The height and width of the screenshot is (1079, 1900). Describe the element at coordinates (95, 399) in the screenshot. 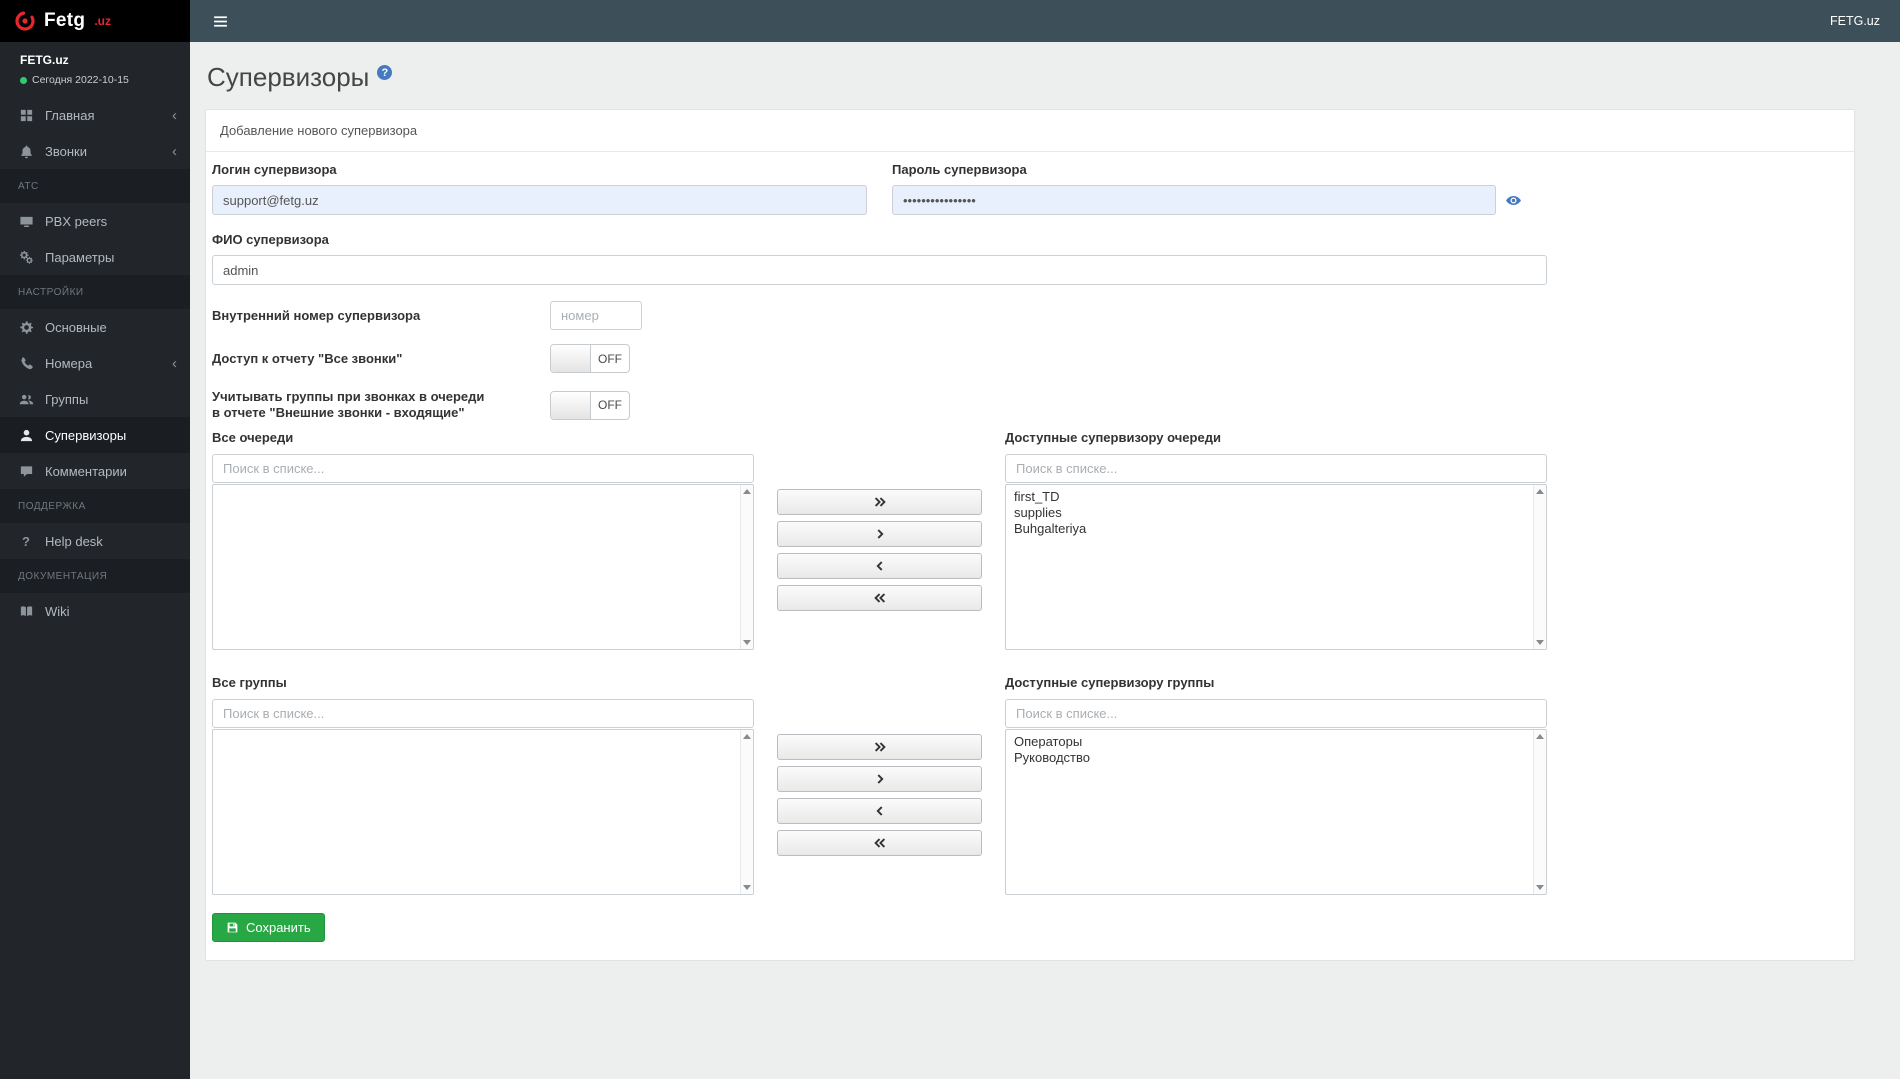

I see `sidebar-item-gruppy: Группы` at that location.